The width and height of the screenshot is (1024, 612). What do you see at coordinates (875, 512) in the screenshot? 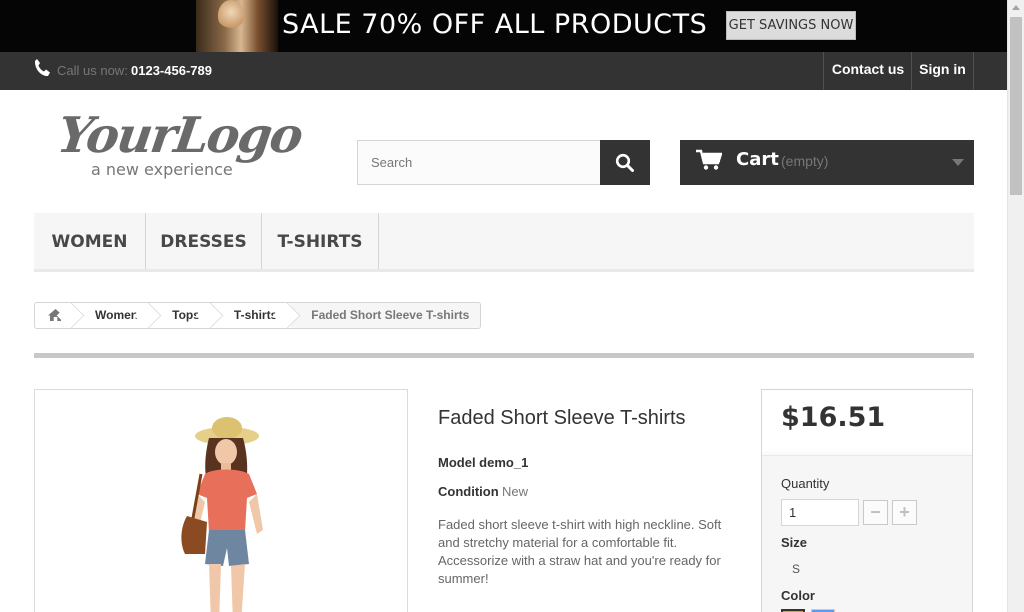
I see `quantity-minus-button: −` at bounding box center [875, 512].